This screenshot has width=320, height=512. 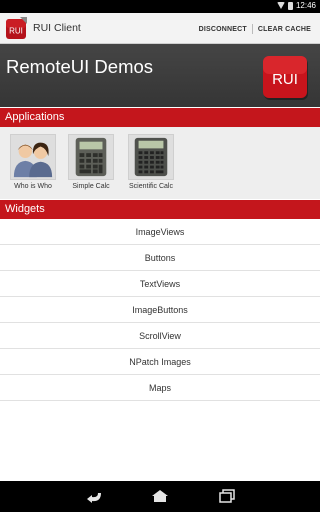 What do you see at coordinates (280, 5) in the screenshot?
I see `wifi-icon` at bounding box center [280, 5].